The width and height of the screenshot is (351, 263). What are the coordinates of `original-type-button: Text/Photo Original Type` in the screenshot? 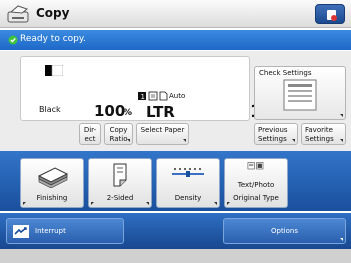 It's located at (256, 183).